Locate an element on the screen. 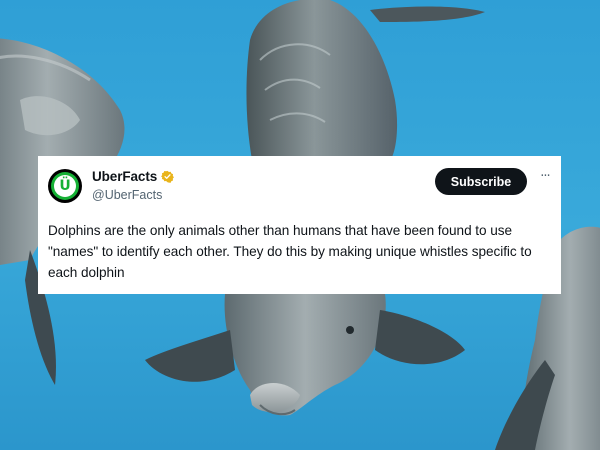  subscribe-button: Subscribe is located at coordinates (481, 181).